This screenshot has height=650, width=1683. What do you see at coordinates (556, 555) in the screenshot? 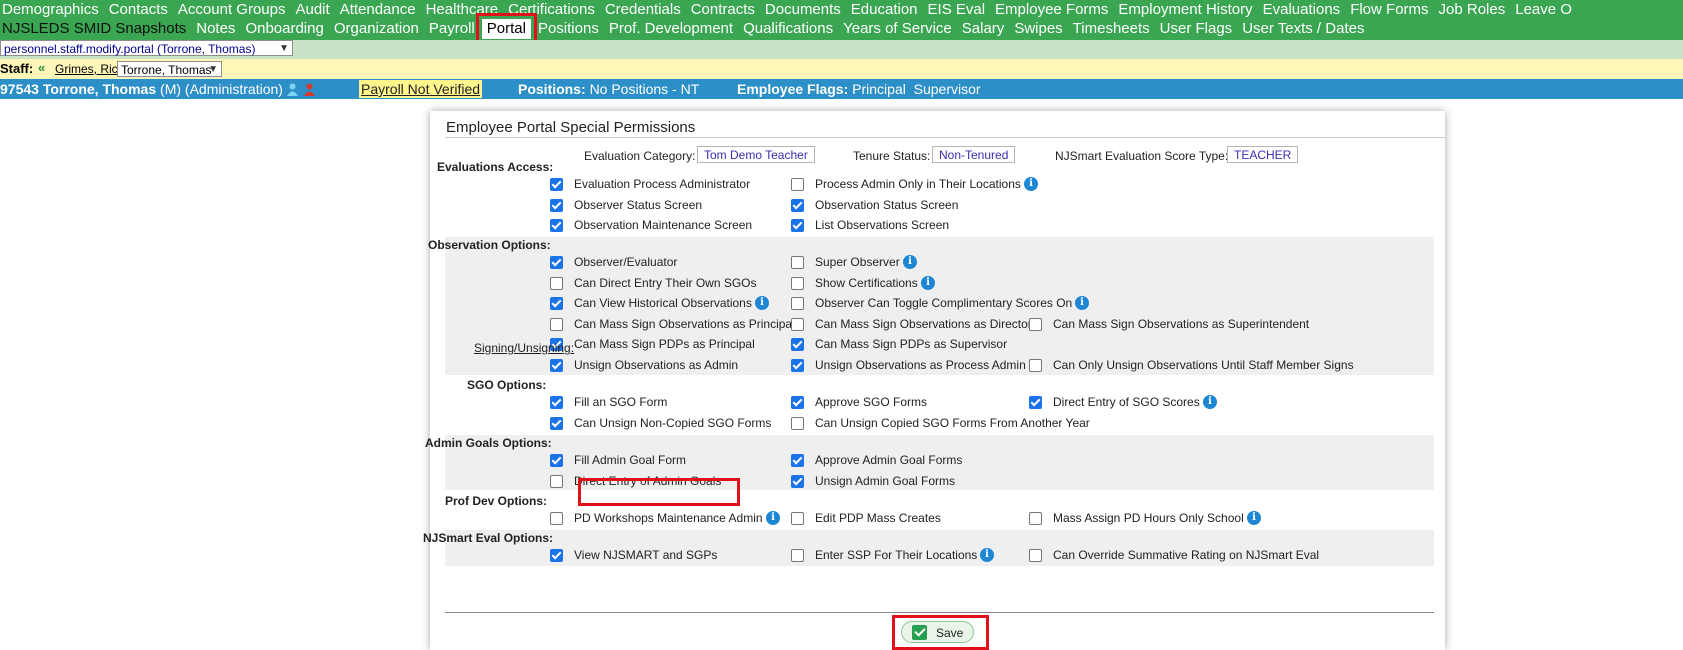
I see `checkbox-view-njsmart-and-sgps` at bounding box center [556, 555].